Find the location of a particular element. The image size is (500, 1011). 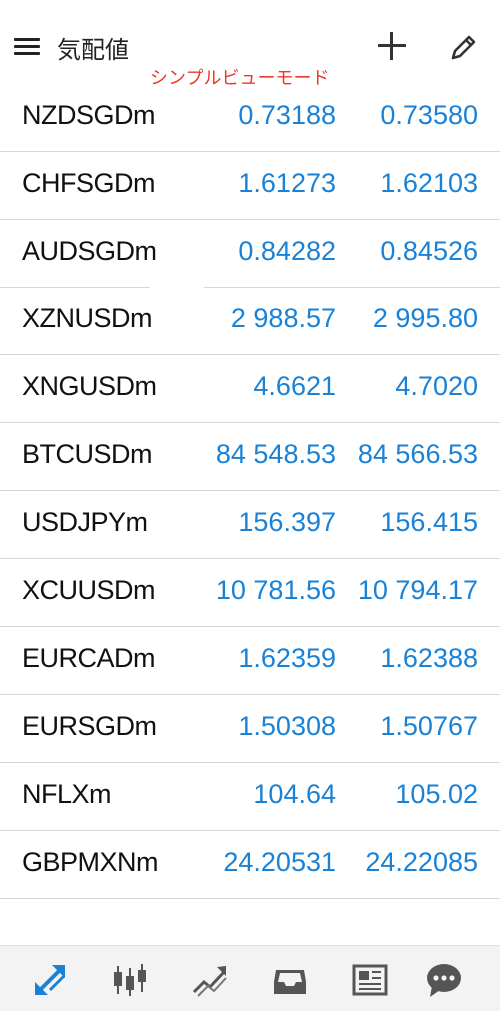

ask-price: 4.7020 is located at coordinates (436, 386).